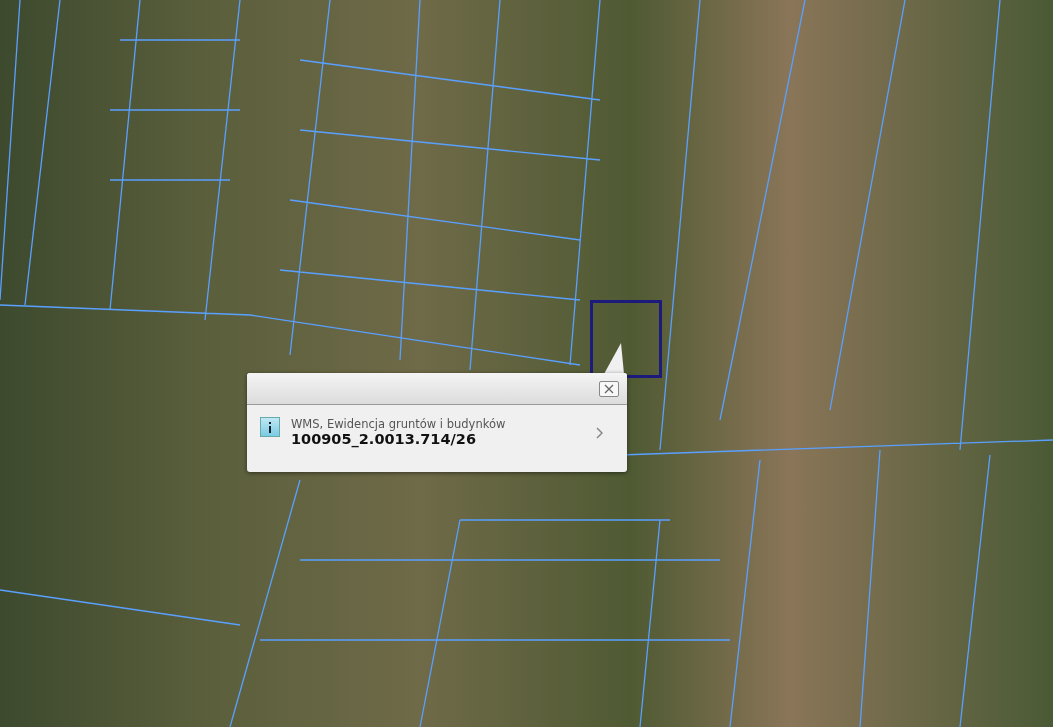  What do you see at coordinates (614, 359) in the screenshot?
I see `popup-pointer` at bounding box center [614, 359].